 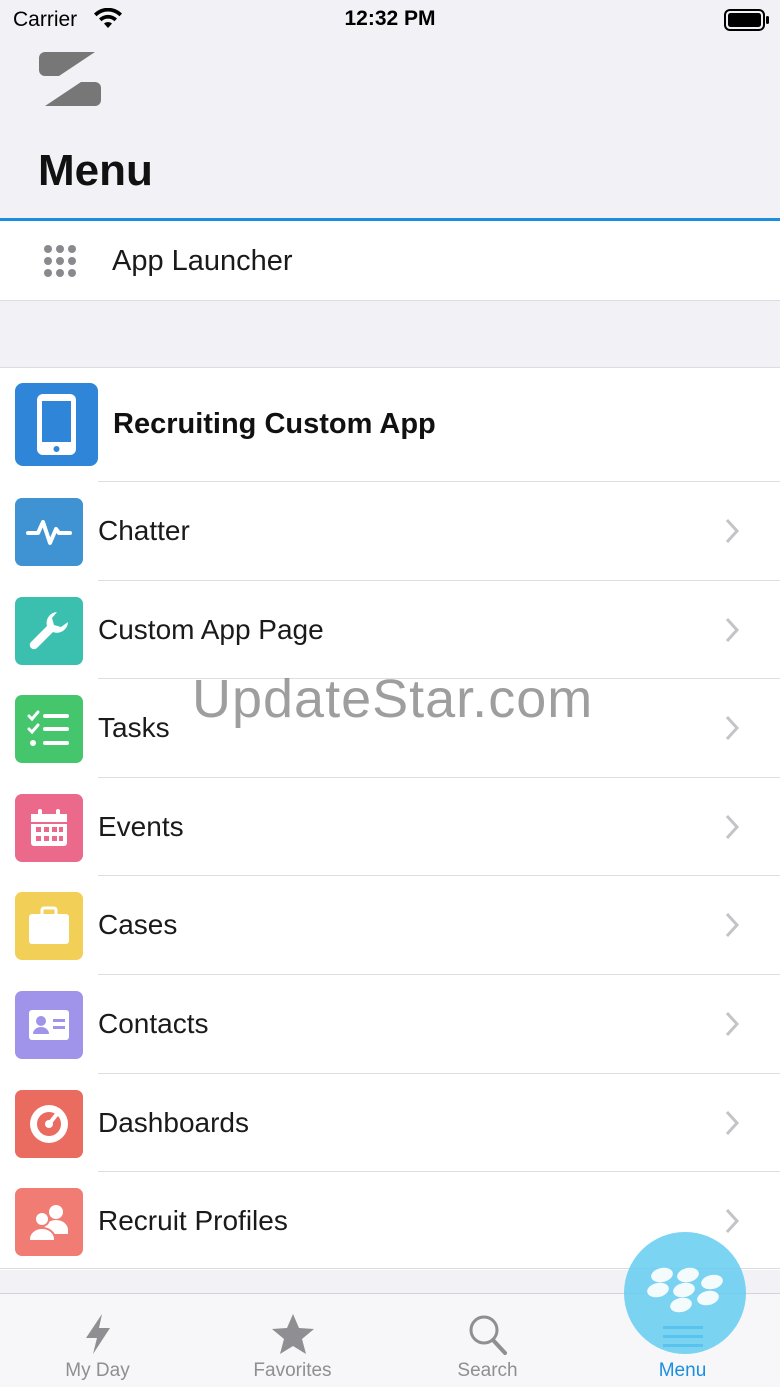 I want to click on menu-item-cases: Cases, so click(x=390, y=924).